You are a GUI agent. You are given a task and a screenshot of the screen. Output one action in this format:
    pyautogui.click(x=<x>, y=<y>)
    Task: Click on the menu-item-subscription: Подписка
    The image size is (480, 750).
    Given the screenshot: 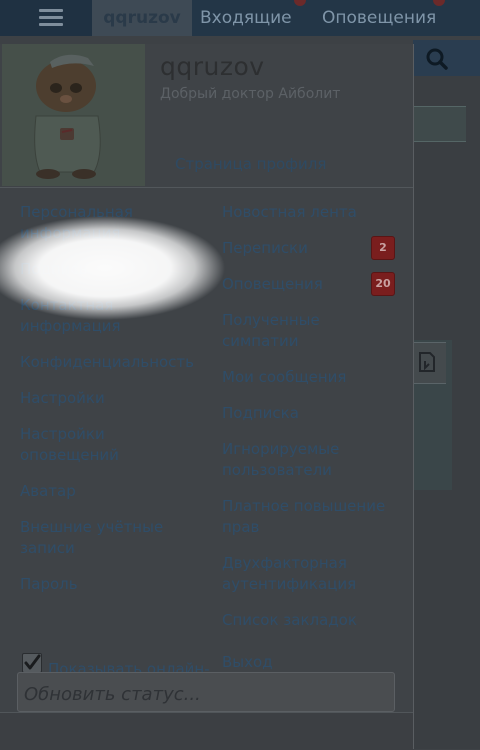 What is the action you would take?
    pyautogui.click(x=307, y=413)
    